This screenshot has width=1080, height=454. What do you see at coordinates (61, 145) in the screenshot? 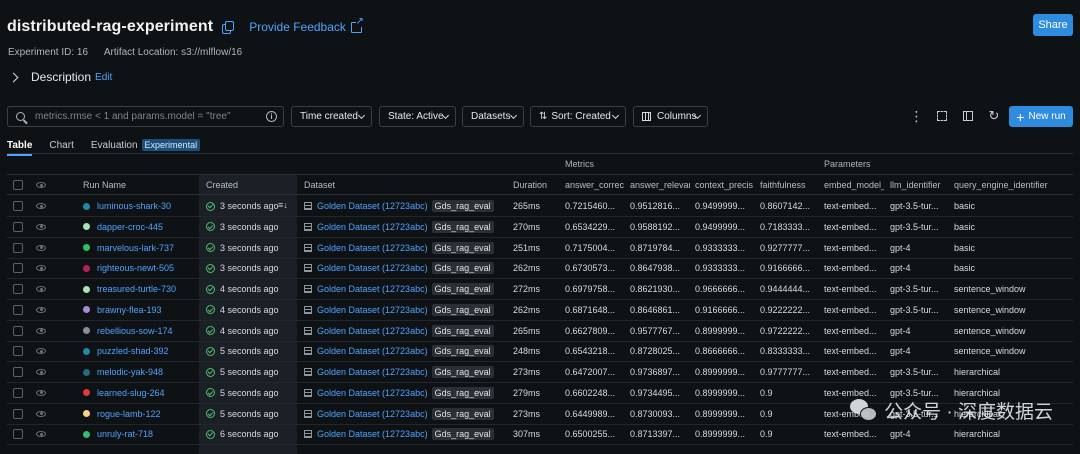
I see `tab-chart: Chart` at bounding box center [61, 145].